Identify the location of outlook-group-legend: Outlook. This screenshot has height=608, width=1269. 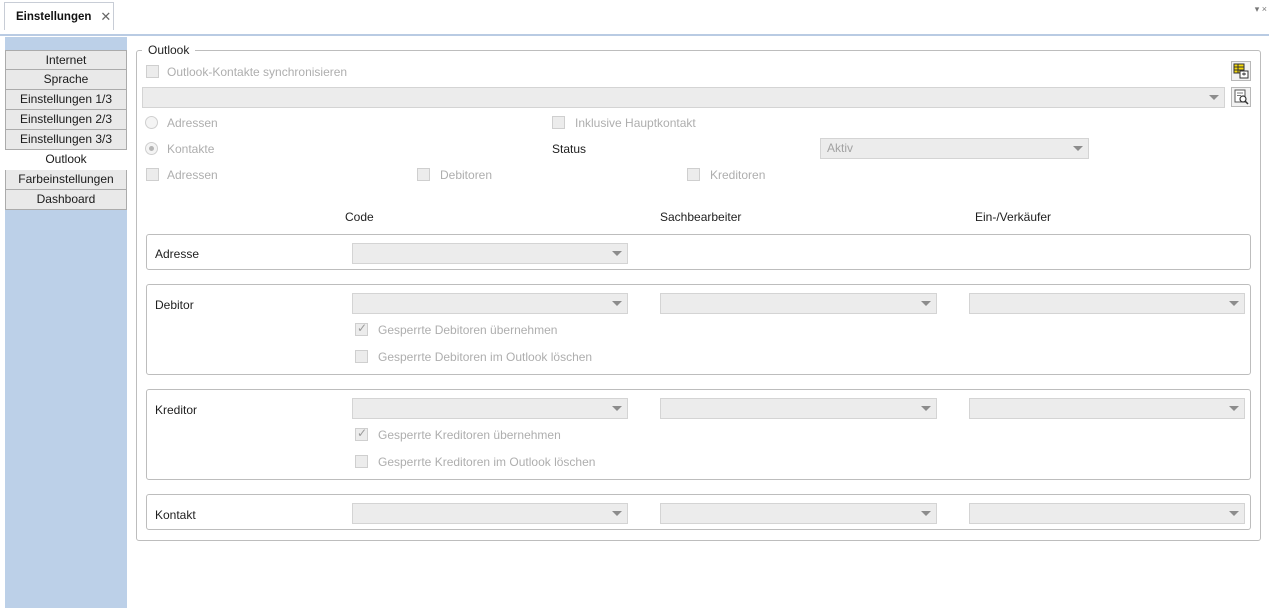
(169, 50).